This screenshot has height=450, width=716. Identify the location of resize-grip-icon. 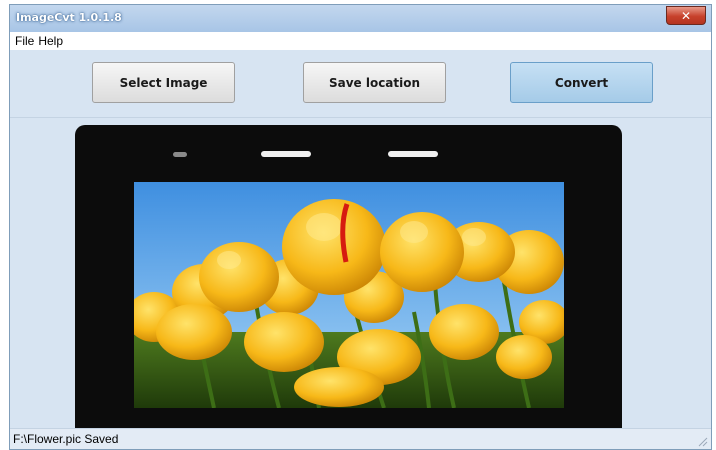
(702, 441).